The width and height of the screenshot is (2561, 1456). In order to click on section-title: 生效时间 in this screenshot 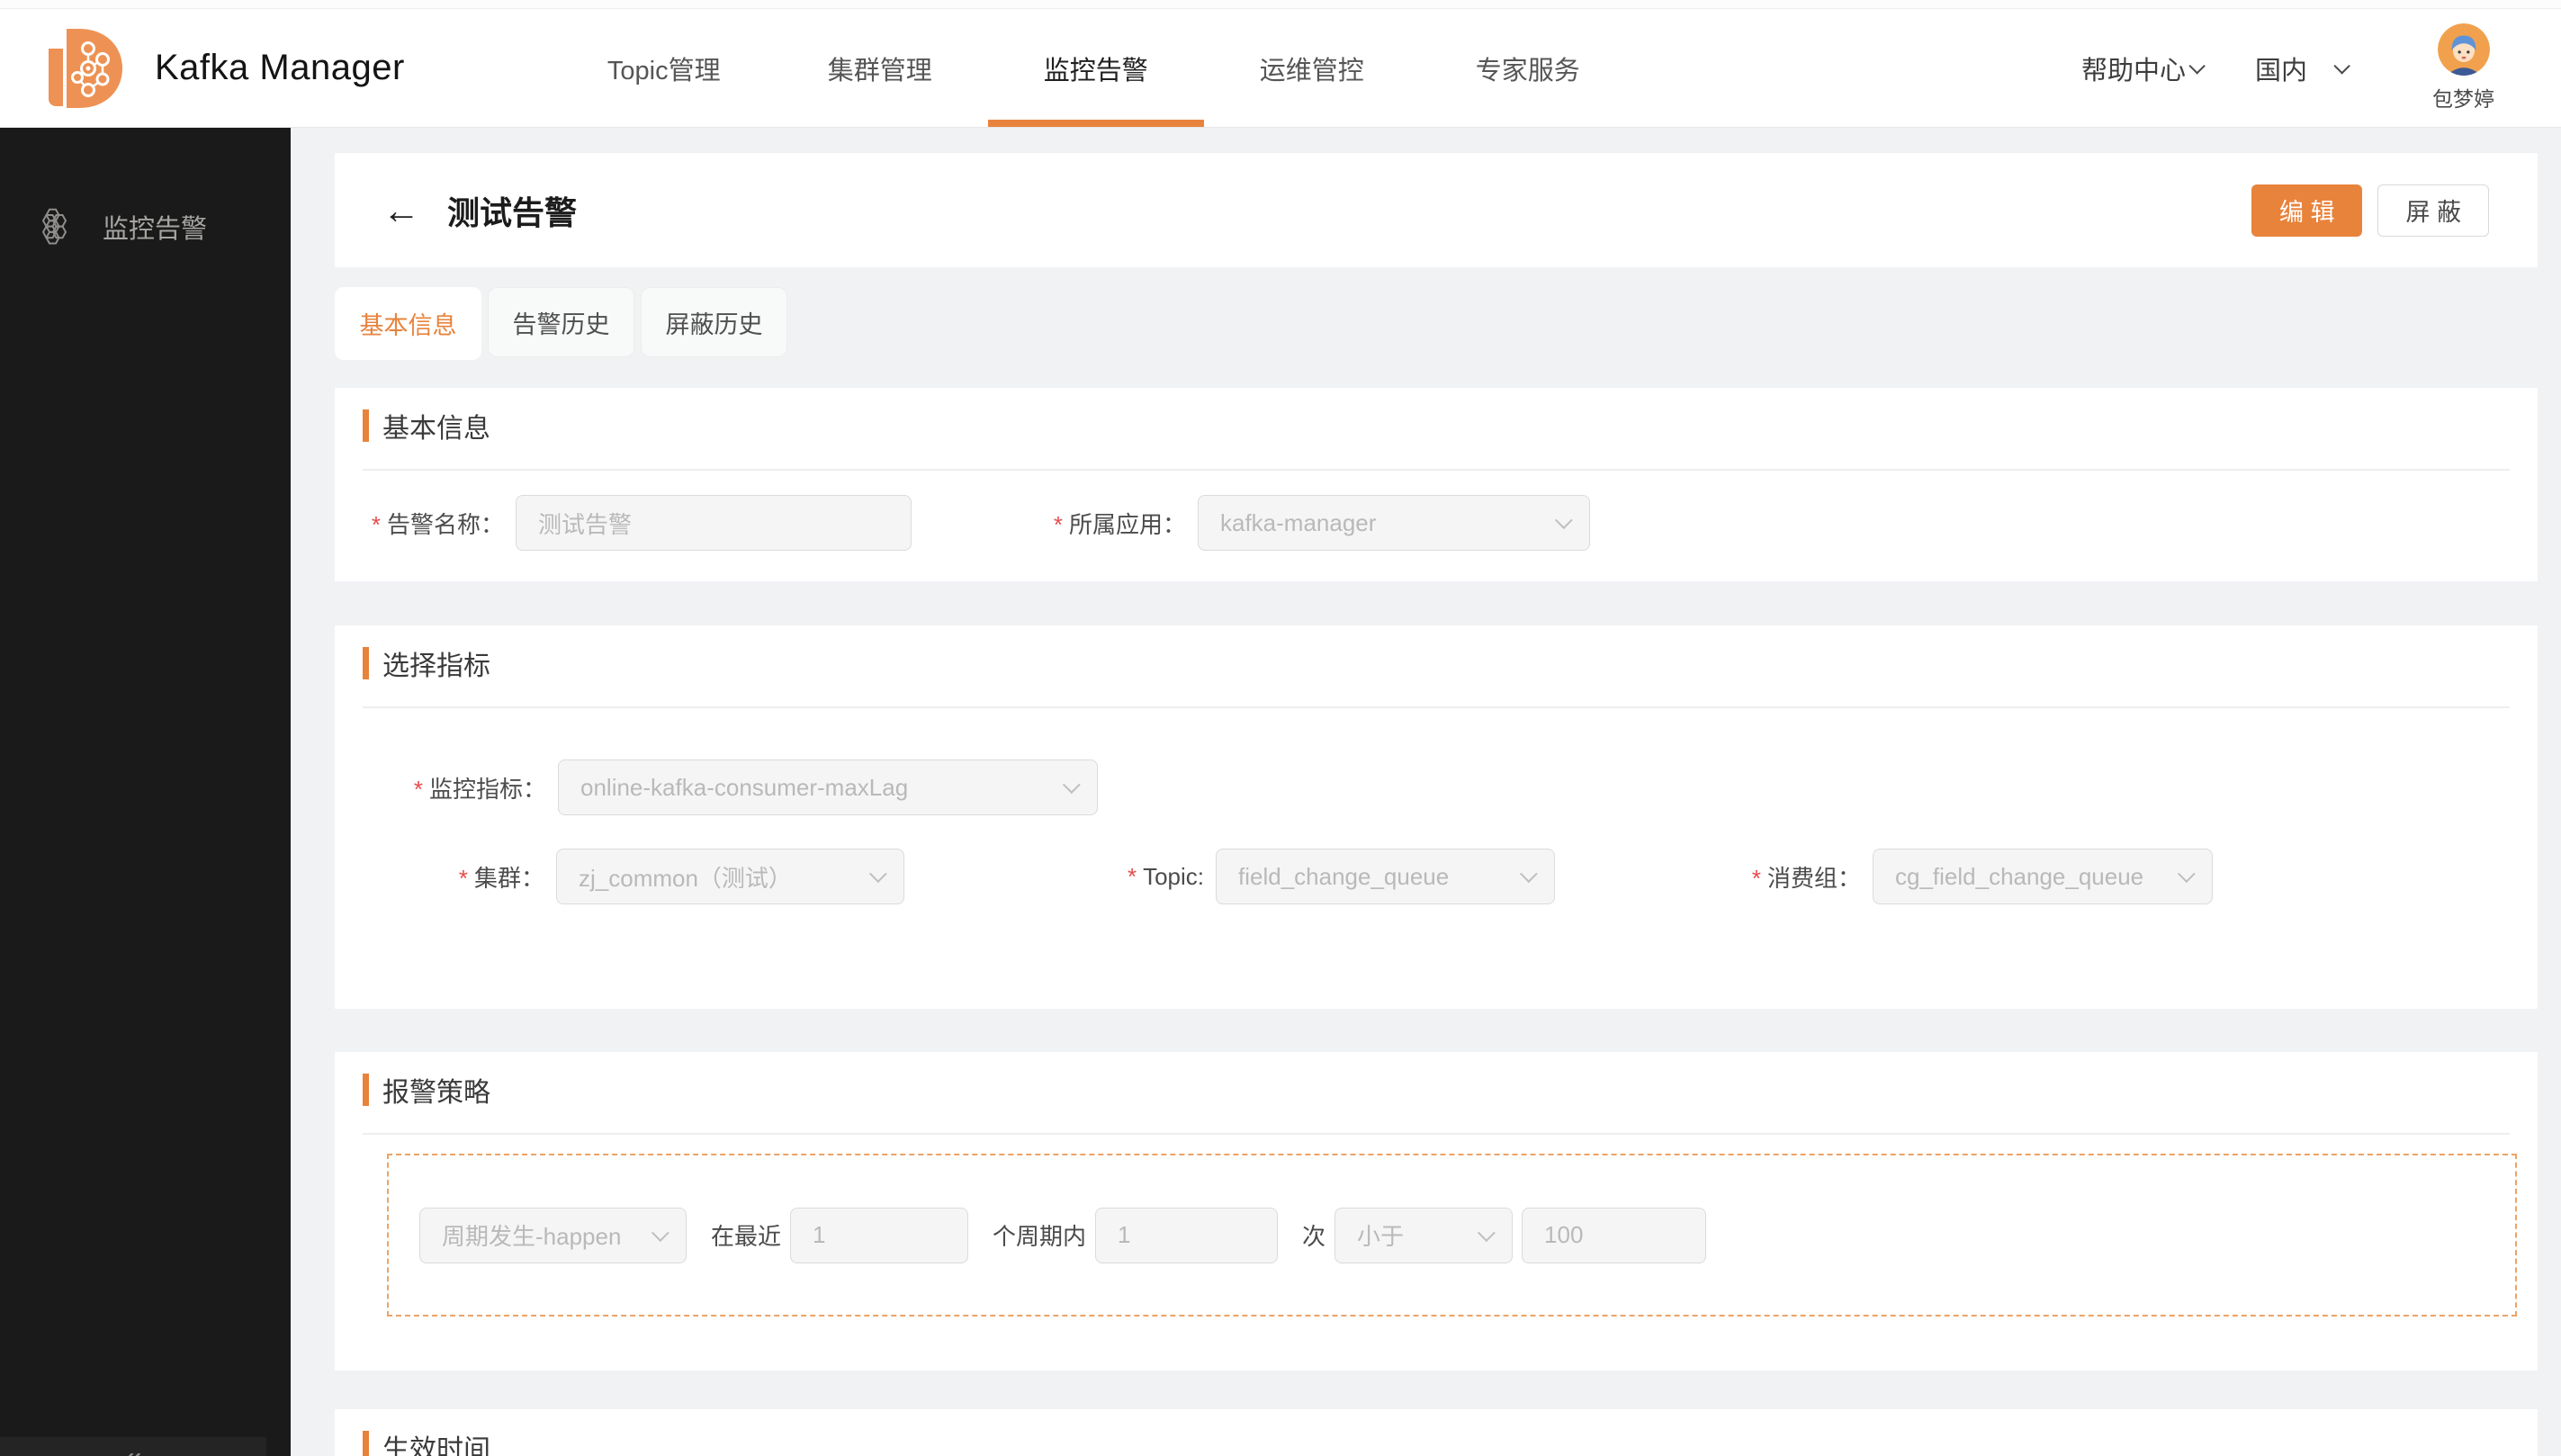, I will do `click(1450, 1432)`.